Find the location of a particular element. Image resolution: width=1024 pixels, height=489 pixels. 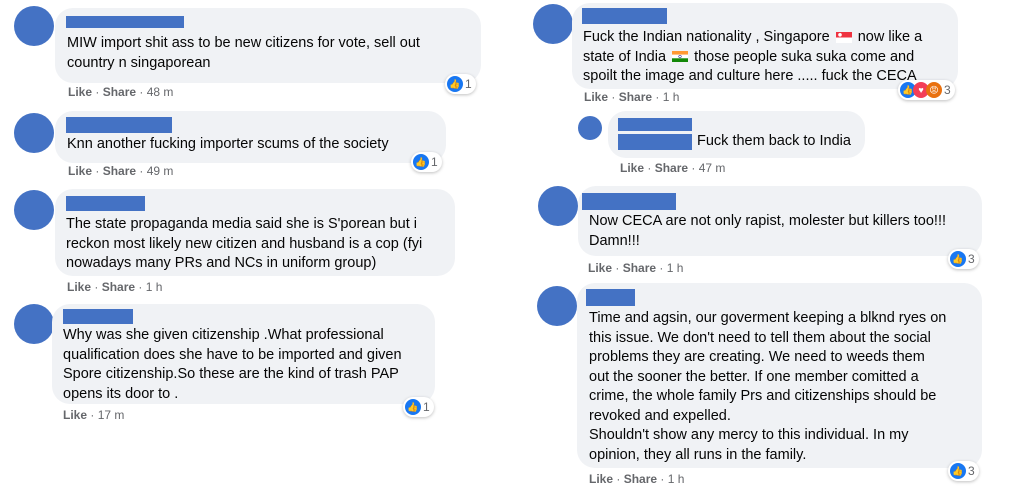

comment-meta: Like · Share · 49 m is located at coordinates (121, 171).